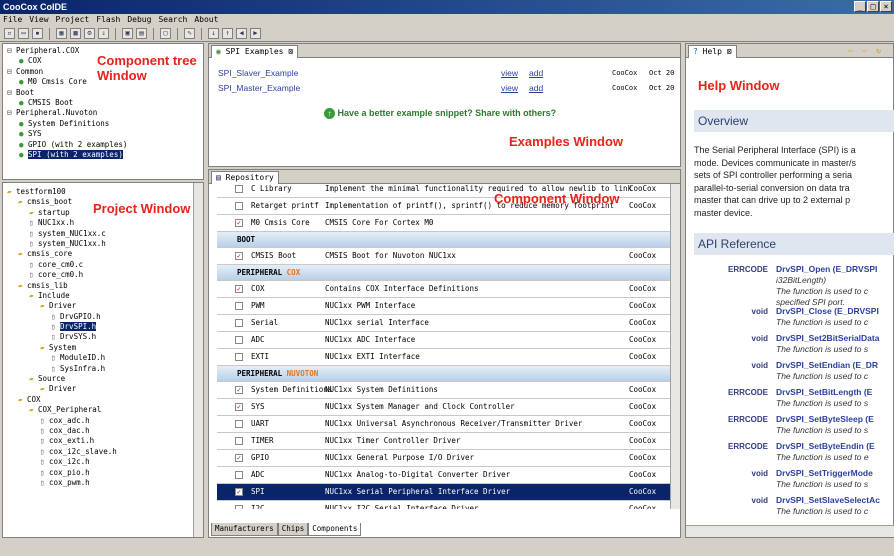  I want to click on menu-view: View, so click(38, 20).